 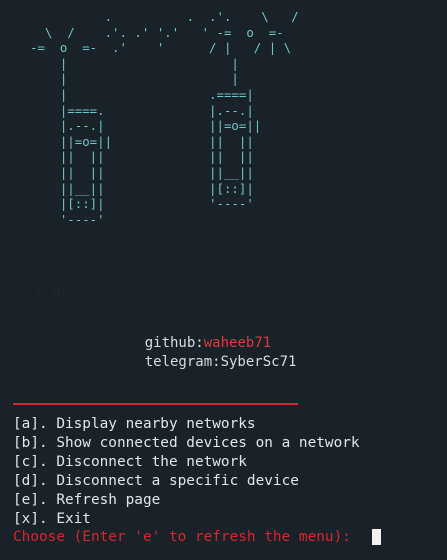 I want to click on menu-item-refresh-page: [e]. Refresh page, so click(x=87, y=500).